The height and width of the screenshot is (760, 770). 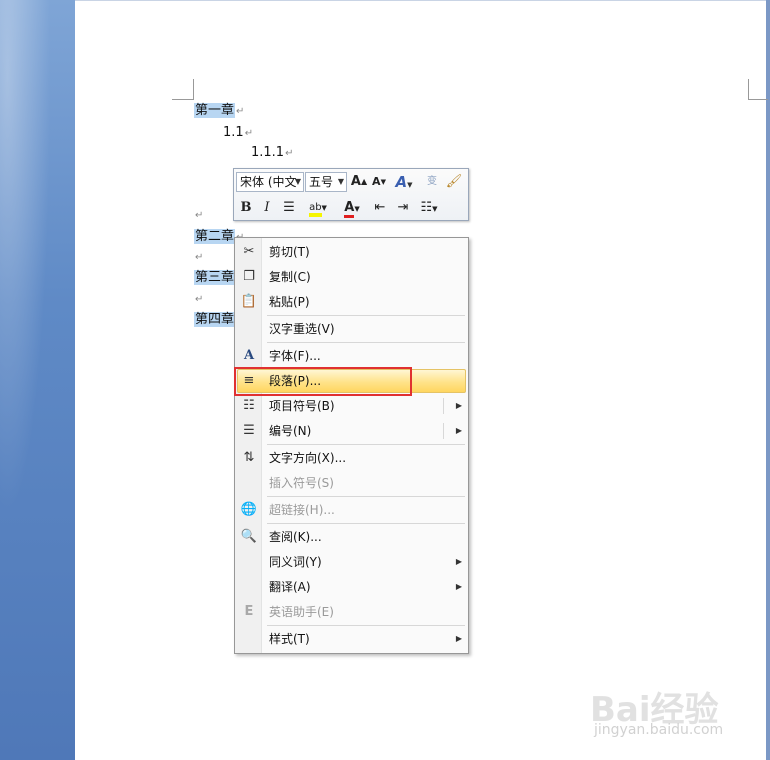 I want to click on bold-icon: B, so click(x=246, y=207).